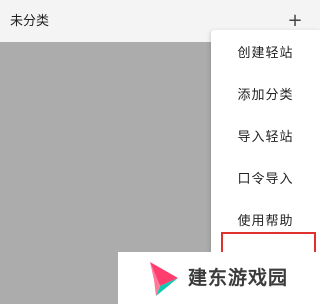 This screenshot has width=320, height=304. I want to click on watermark-banner: 建东游戏园, so click(219, 278).